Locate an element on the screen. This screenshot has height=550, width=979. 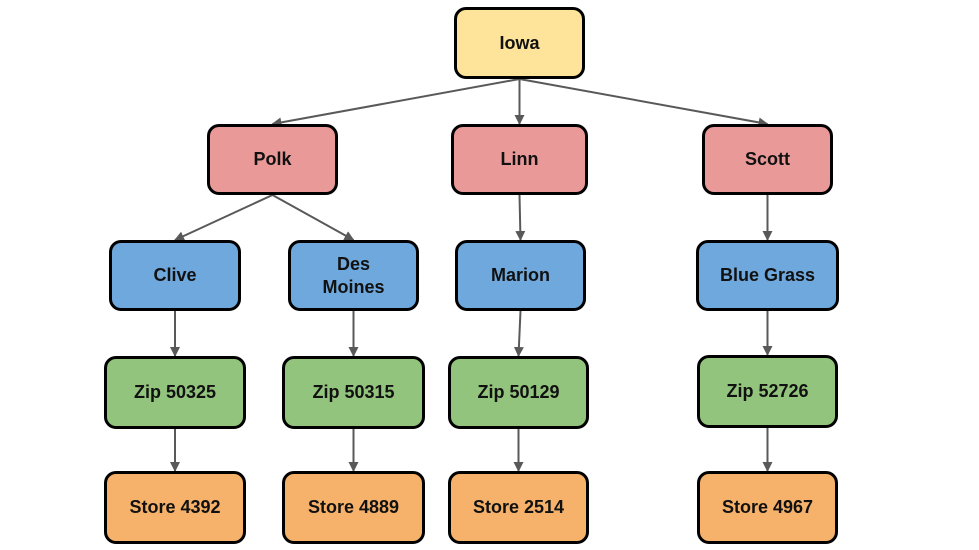
node-label: Zip 50129 is located at coordinates (518, 392).